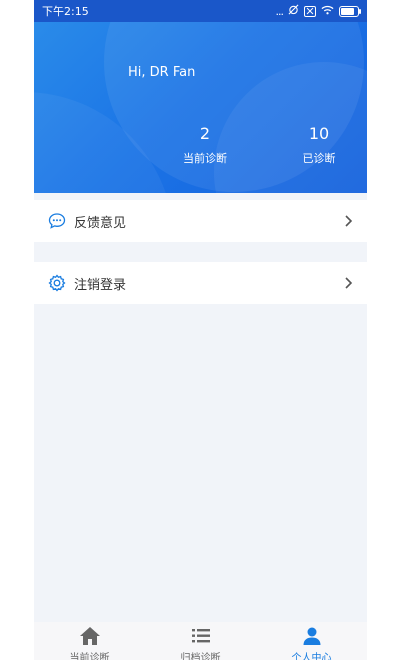 Image resolution: width=400 pixels, height=660 pixels. Describe the element at coordinates (319, 133) in the screenshot. I see `stat-diagnosed-value: 10` at that location.